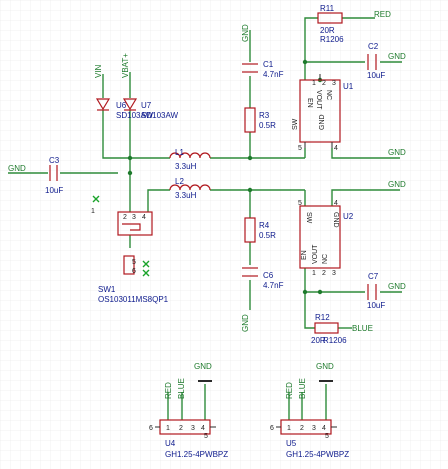 The width and height of the screenshot is (448, 469). What do you see at coordinates (186, 195) in the screenshot?
I see `l2-value: 3.3uH` at bounding box center [186, 195].